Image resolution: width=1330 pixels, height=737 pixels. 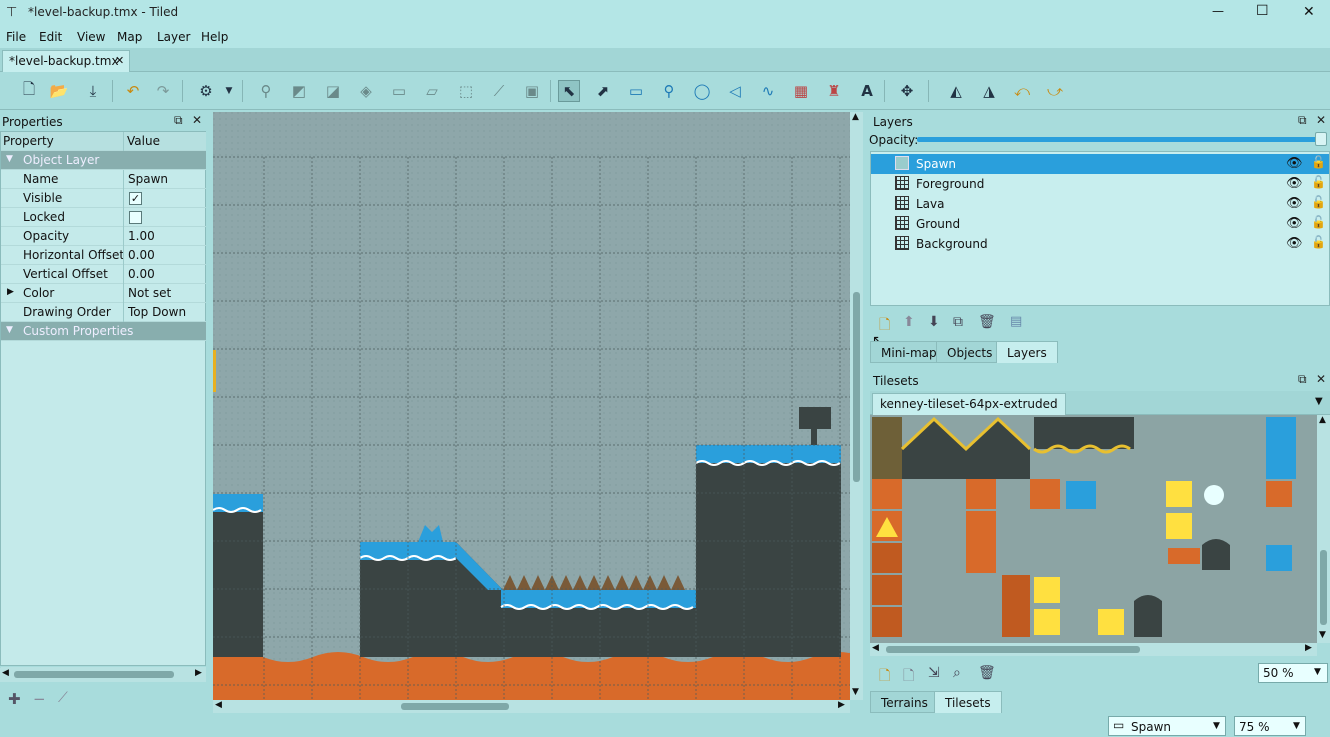 What do you see at coordinates (1022, 91) in the screenshot?
I see `rotate-left-icon: ⤺` at bounding box center [1022, 91].